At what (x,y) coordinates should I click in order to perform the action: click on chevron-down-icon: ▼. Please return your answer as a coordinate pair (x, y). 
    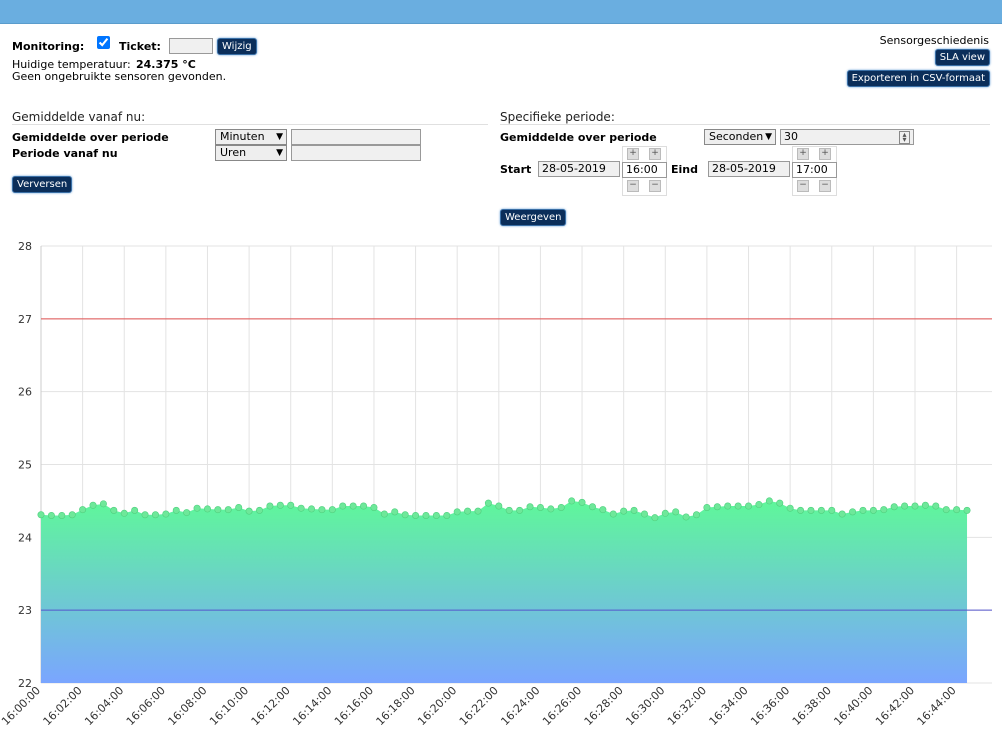
    Looking at the image, I should click on (768, 137).